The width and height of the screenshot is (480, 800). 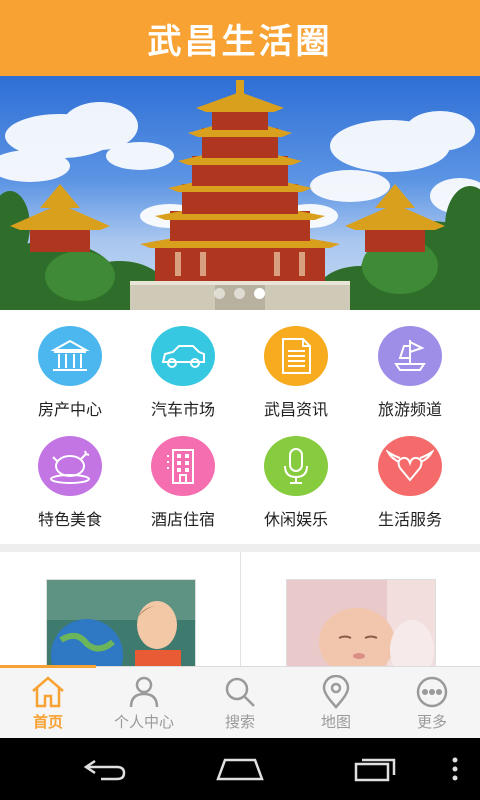 What do you see at coordinates (432, 692) in the screenshot?
I see `more-icon` at bounding box center [432, 692].